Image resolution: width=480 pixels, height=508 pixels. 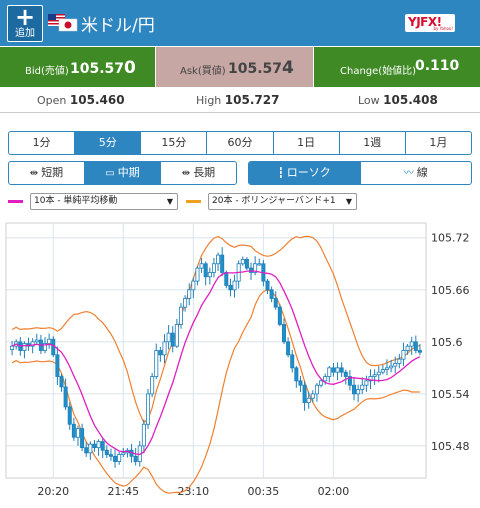 What do you see at coordinates (305, 173) in the screenshot?
I see `candle-button: ┇ ローソク` at bounding box center [305, 173].